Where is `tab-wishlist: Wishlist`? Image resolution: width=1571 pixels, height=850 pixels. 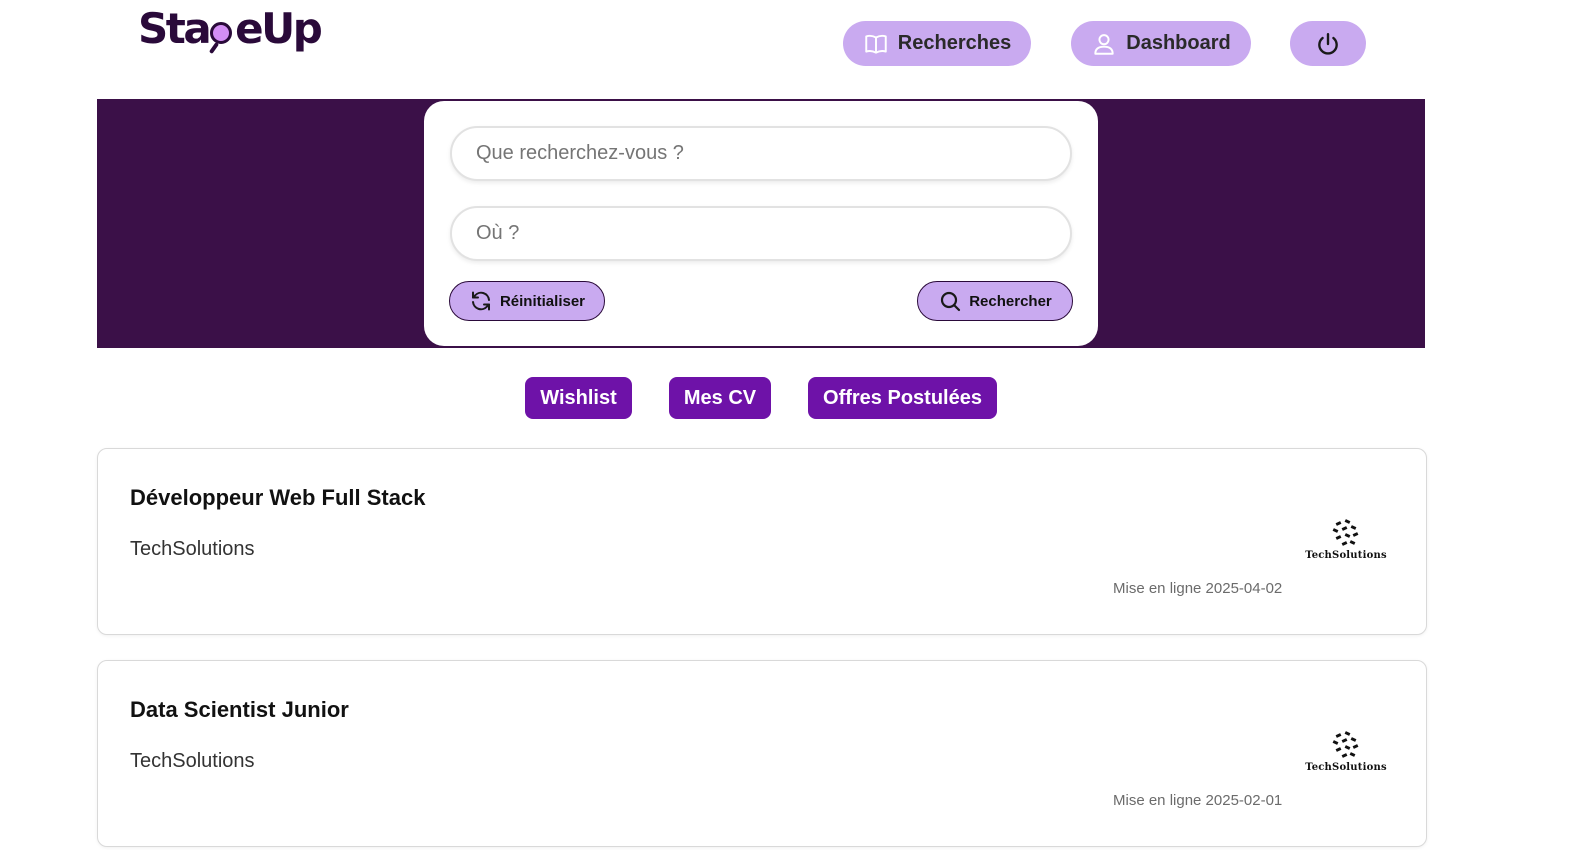 tab-wishlist: Wishlist is located at coordinates (578, 398).